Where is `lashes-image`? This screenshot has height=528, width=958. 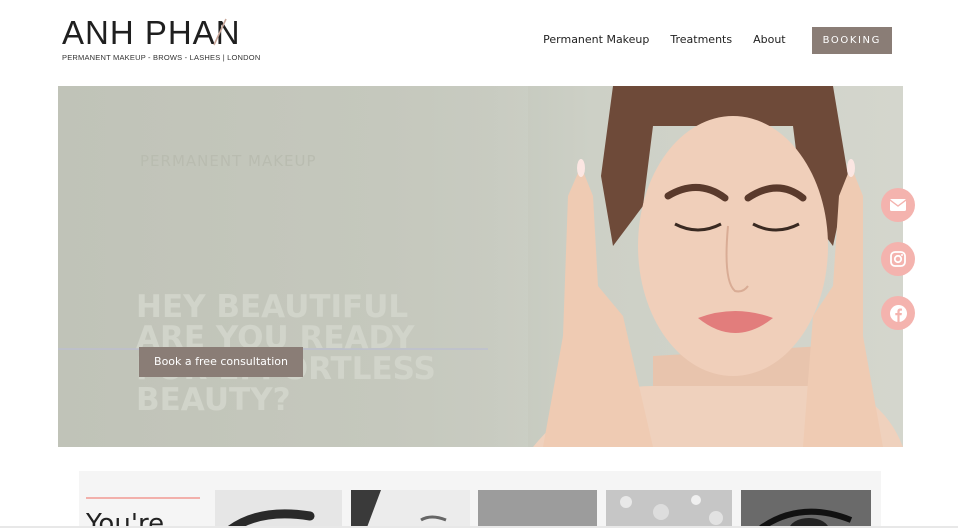
lashes-image is located at coordinates (806, 518).